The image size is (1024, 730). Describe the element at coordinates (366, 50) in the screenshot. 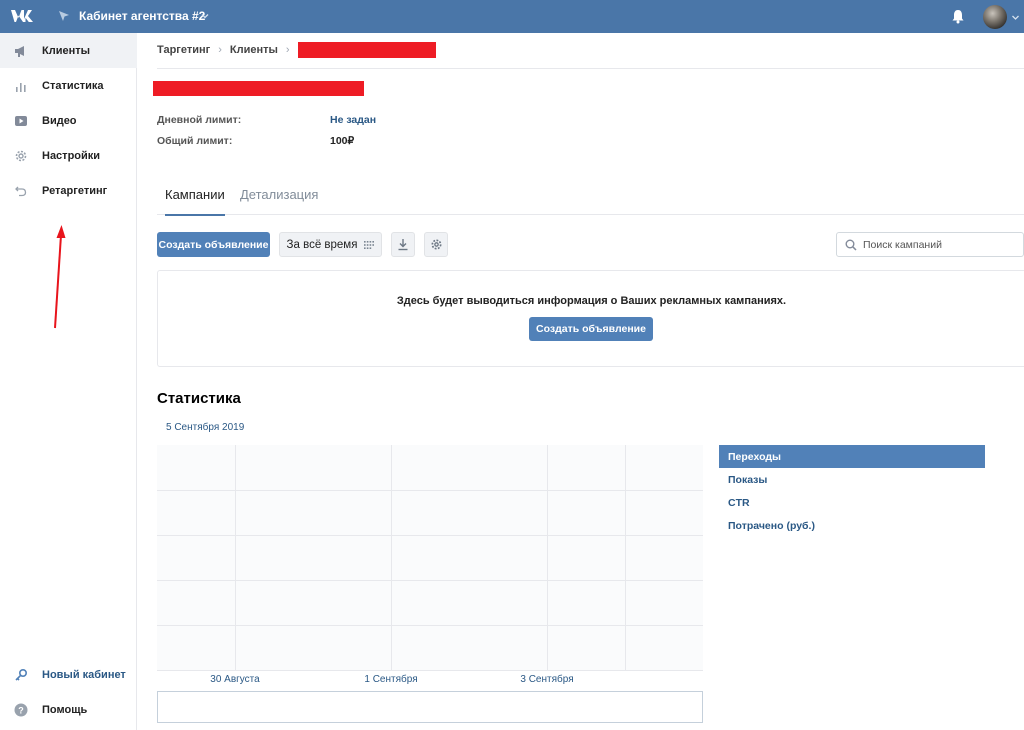

I see `redacted-client-name` at that location.